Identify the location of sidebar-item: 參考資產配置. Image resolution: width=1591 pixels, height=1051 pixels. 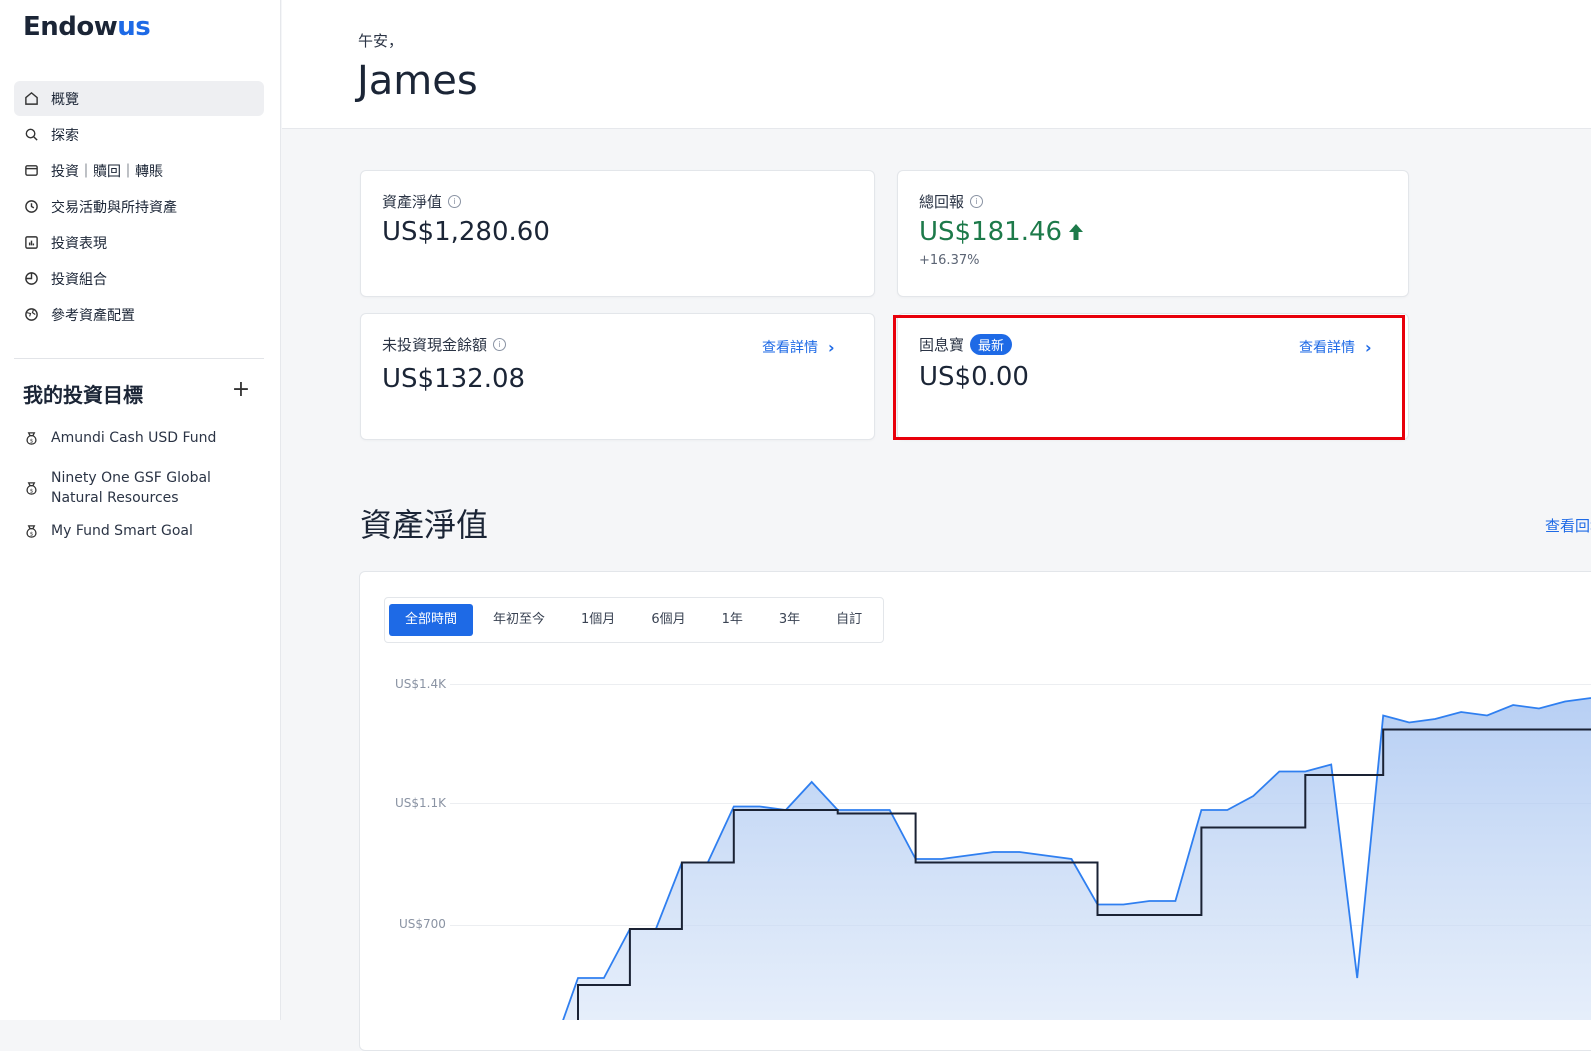
(139, 314).